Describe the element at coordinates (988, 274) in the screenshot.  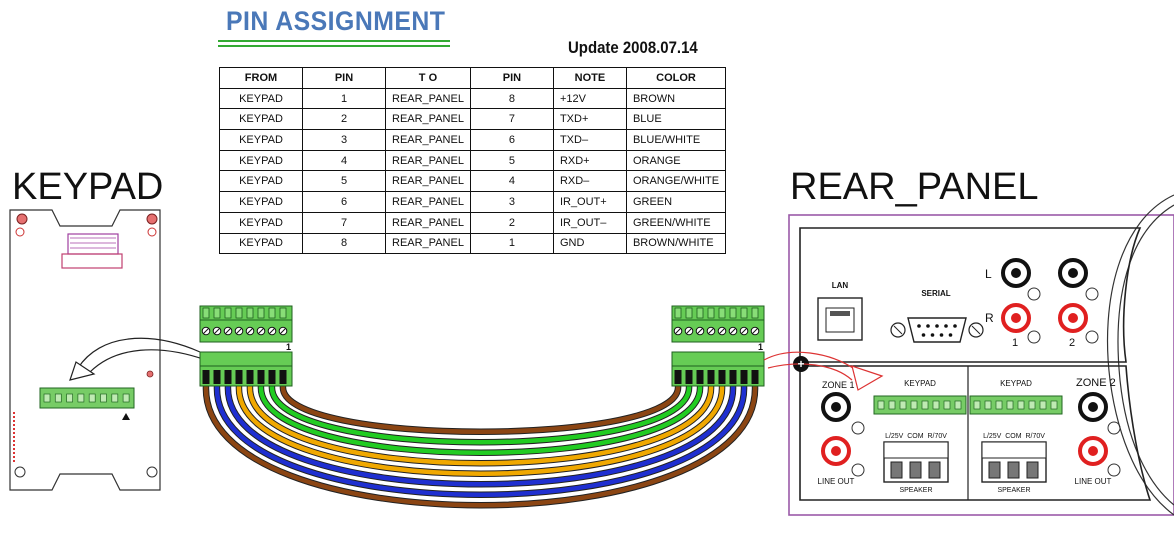
I see `left-channel-label: L` at that location.